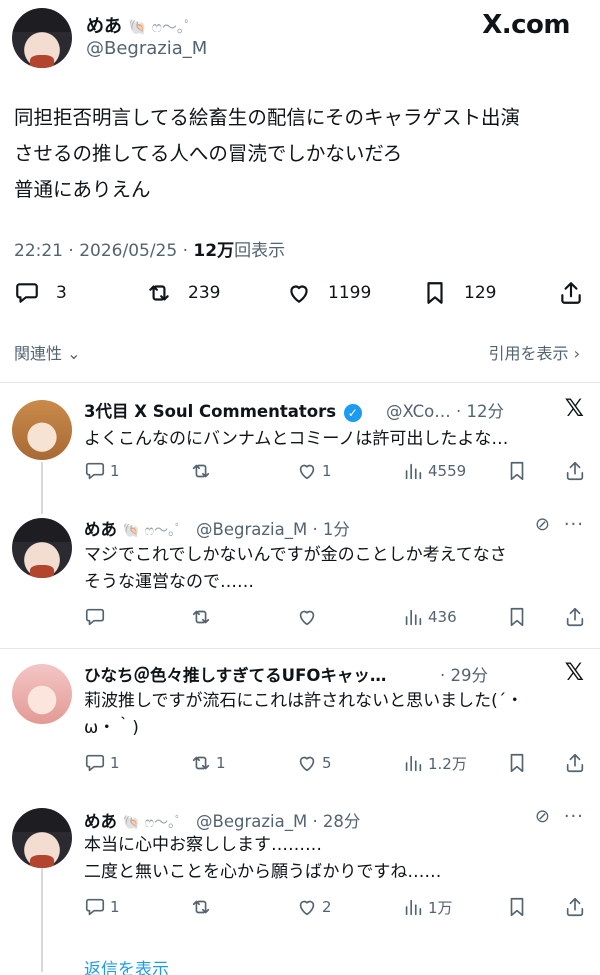 This screenshot has height=975, width=600. I want to click on repost-count: 239, so click(204, 293).